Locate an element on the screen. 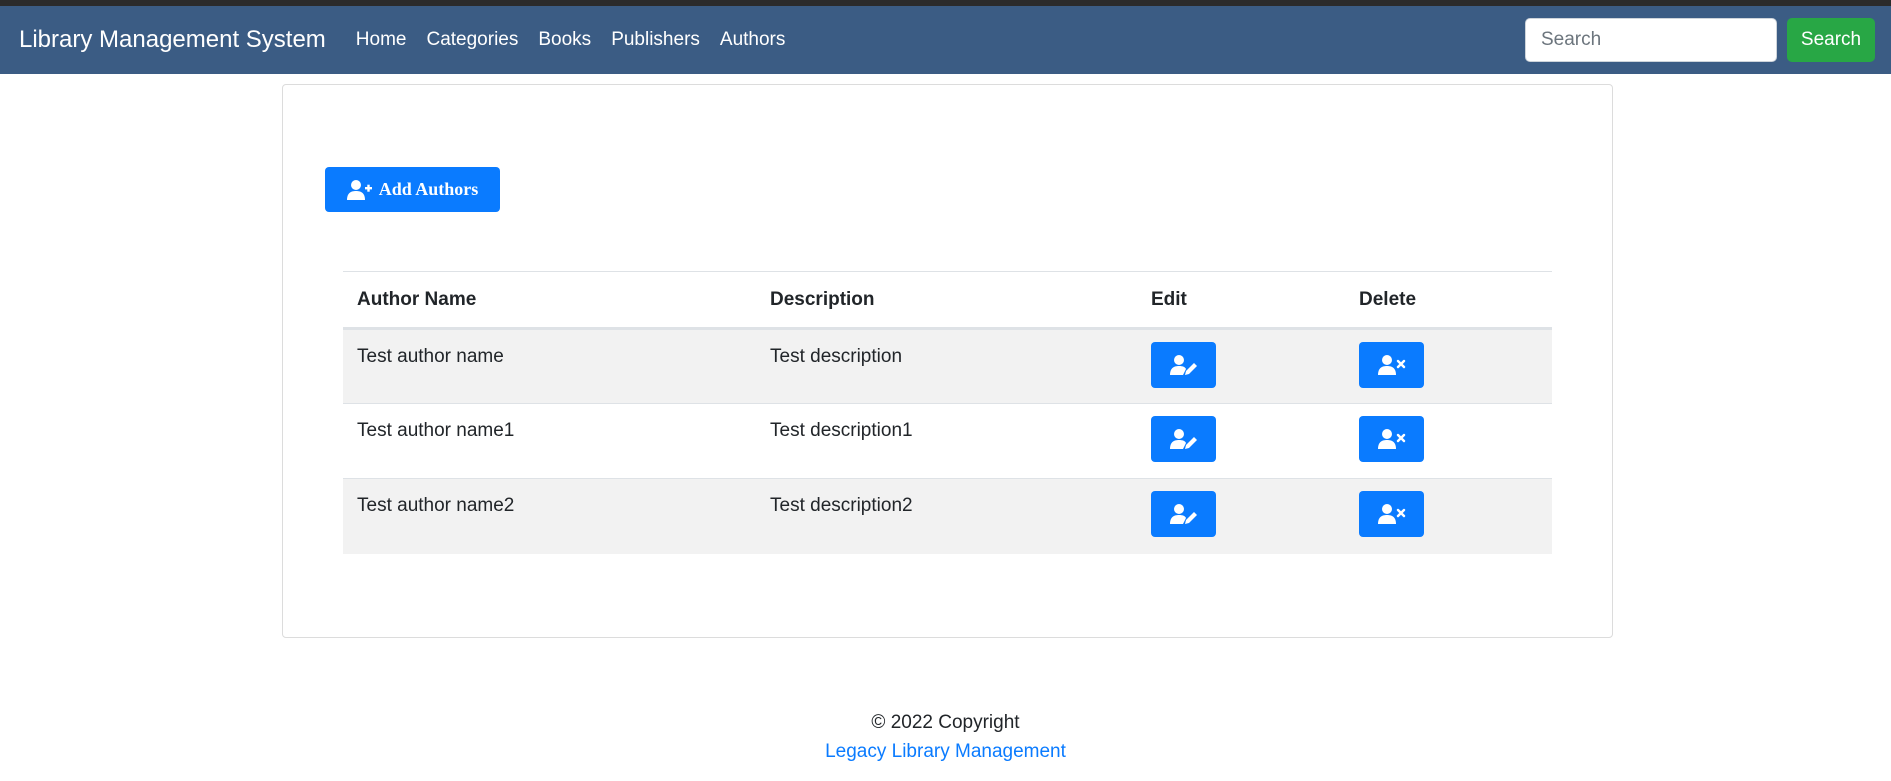 This screenshot has width=1891, height=781. header-description: Description is located at coordinates (946, 300).